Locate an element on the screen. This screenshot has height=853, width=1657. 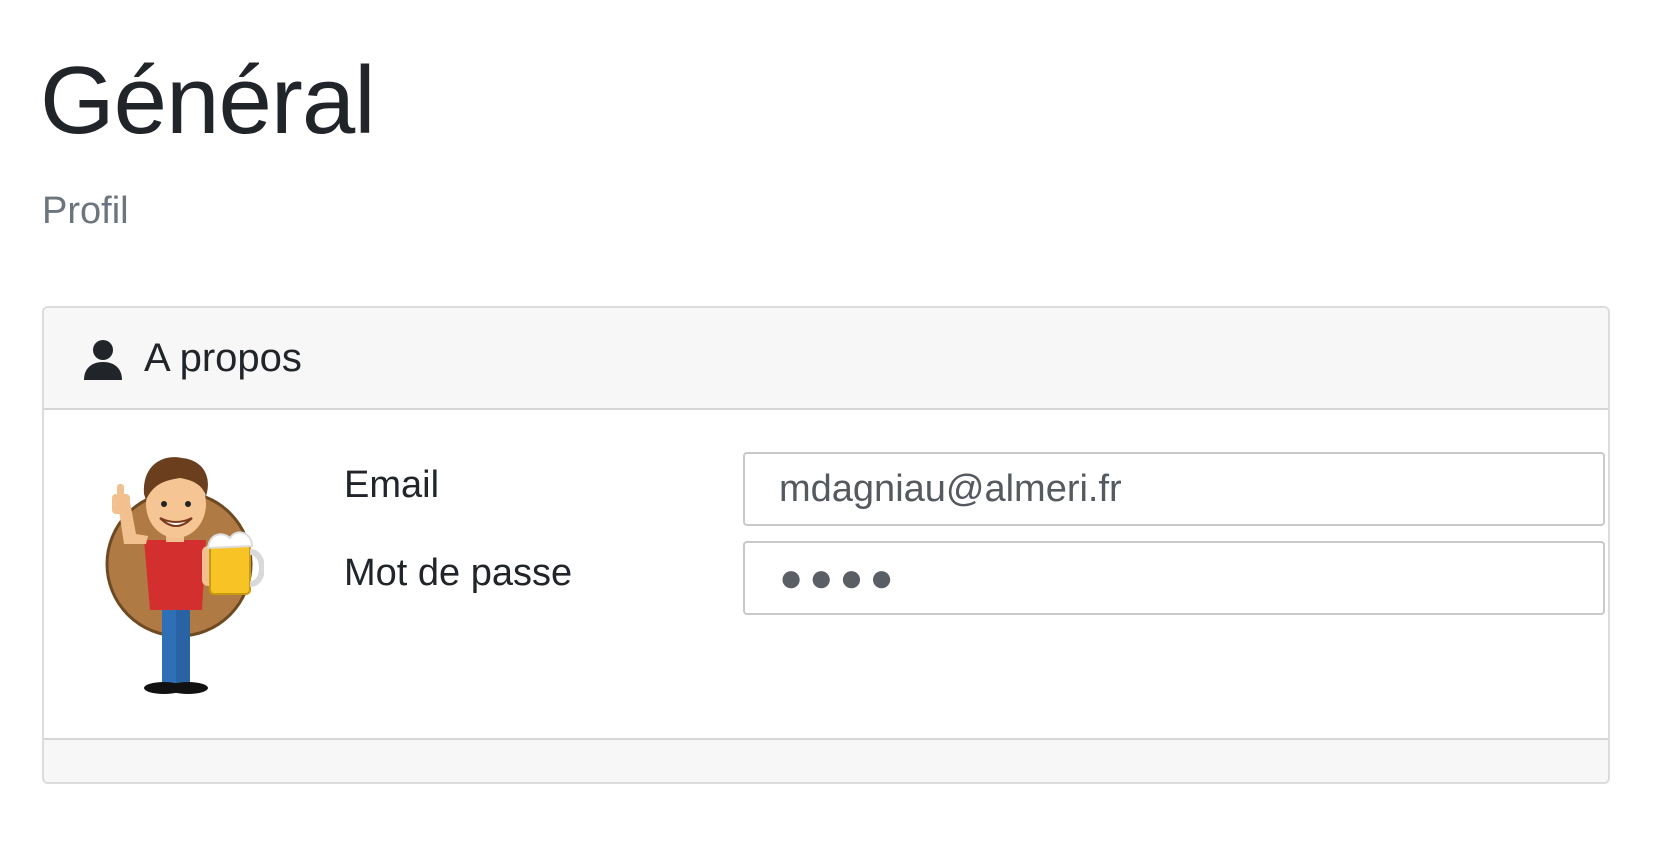
page-subtitle: Profil is located at coordinates (85, 211).